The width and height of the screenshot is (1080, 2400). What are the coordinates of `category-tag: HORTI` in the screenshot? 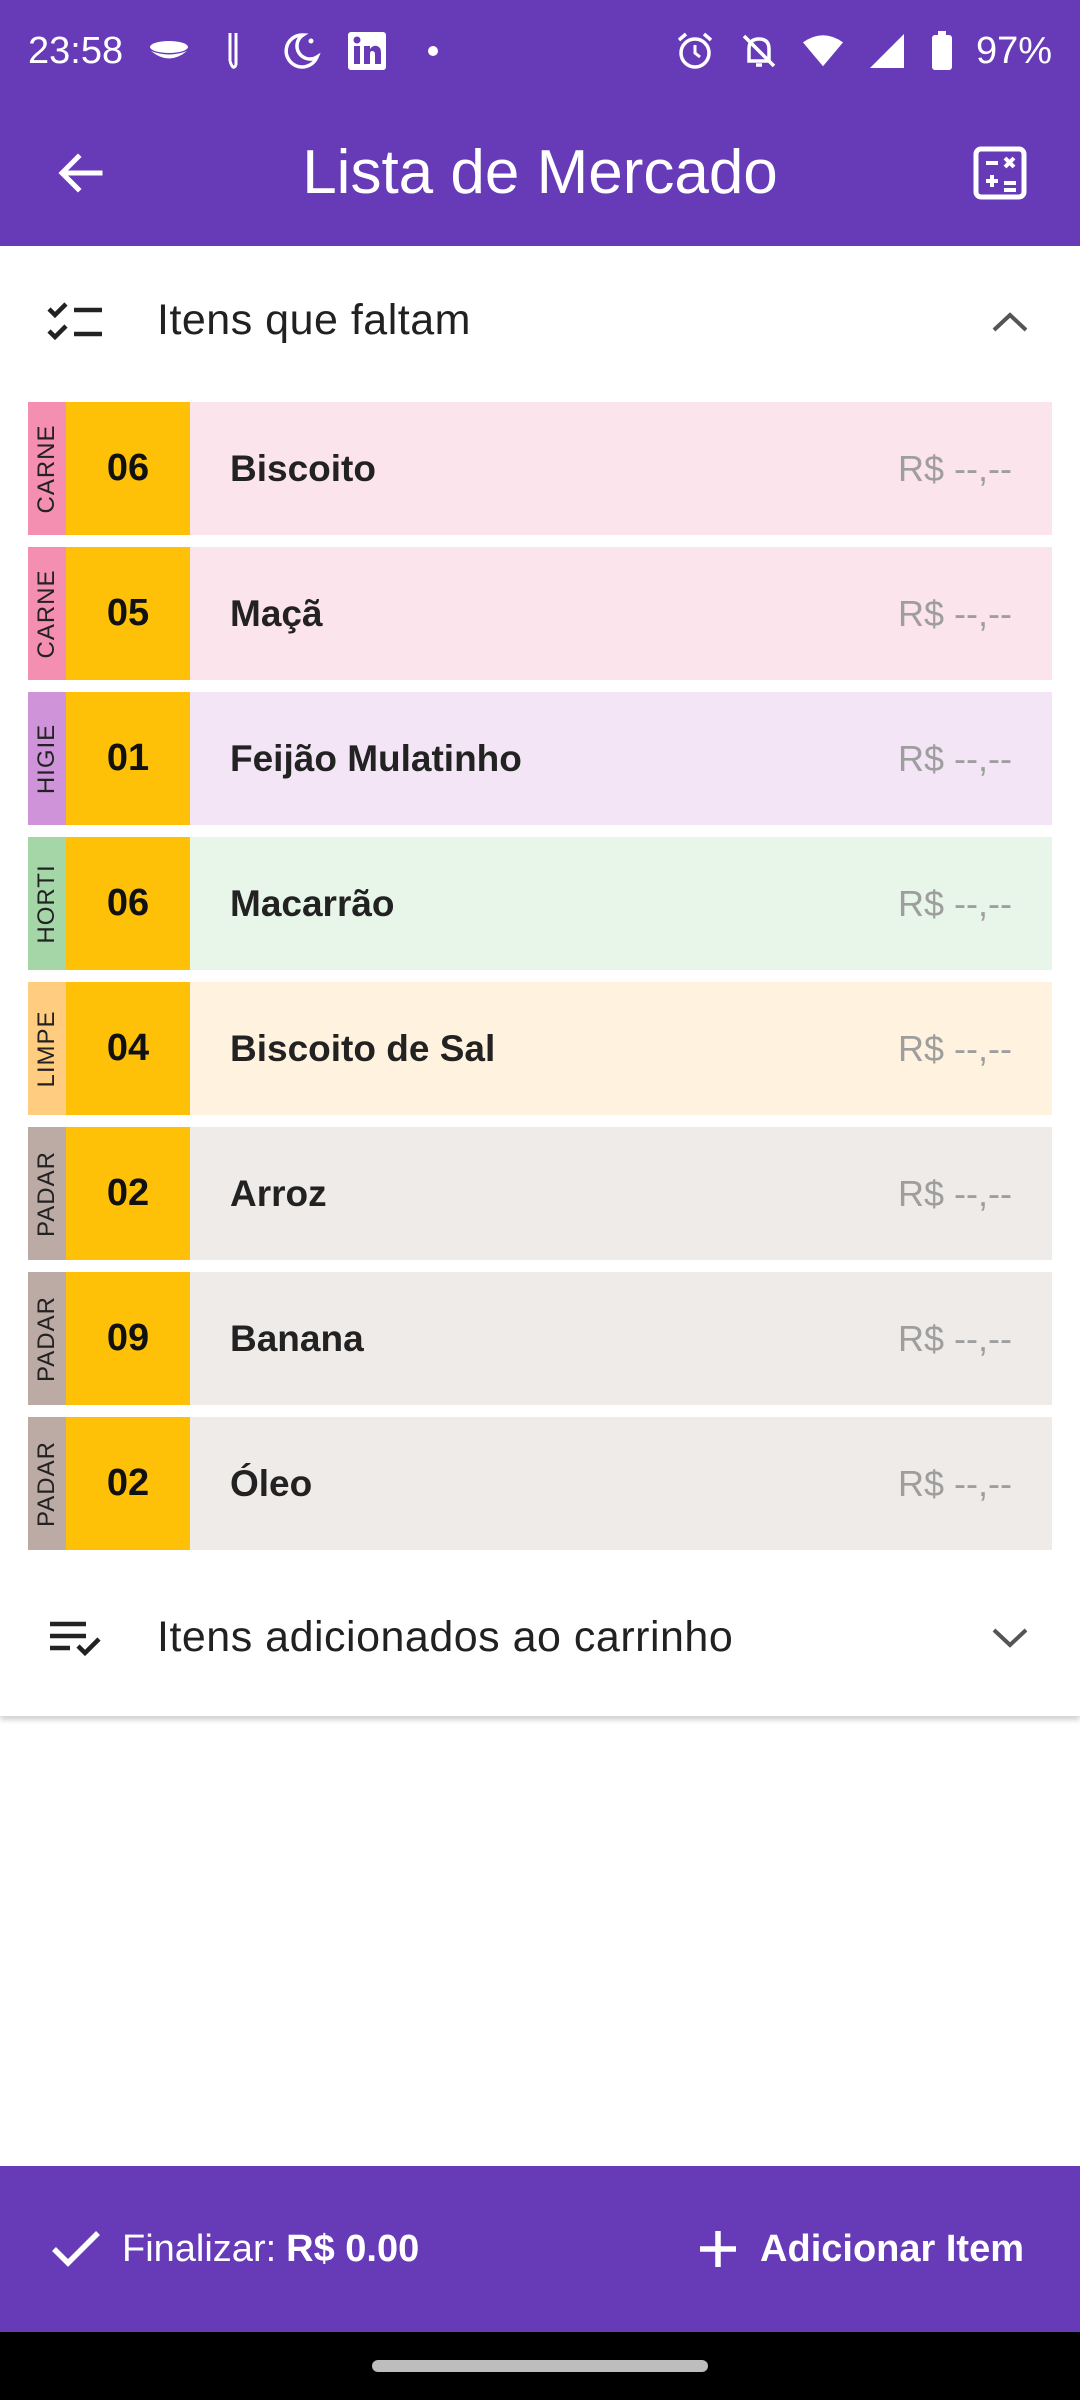 It's located at (47, 903).